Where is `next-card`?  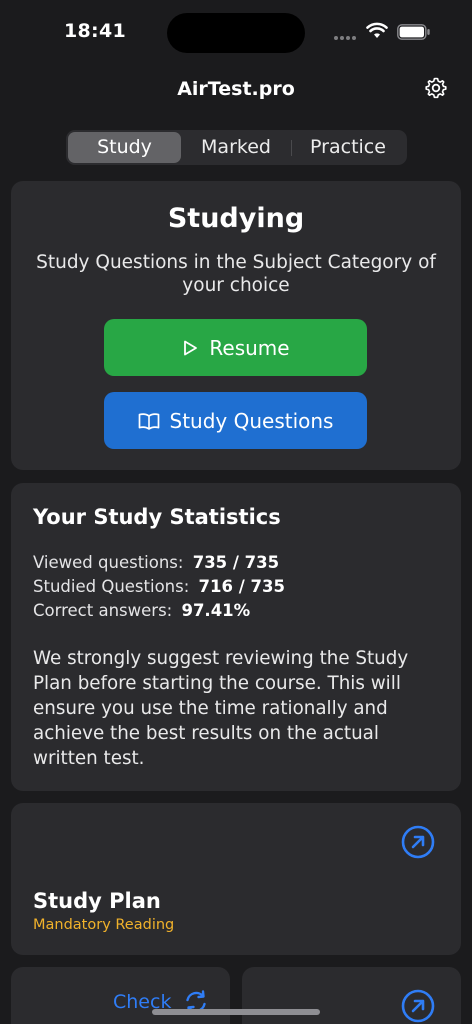 next-card is located at coordinates (351, 995).